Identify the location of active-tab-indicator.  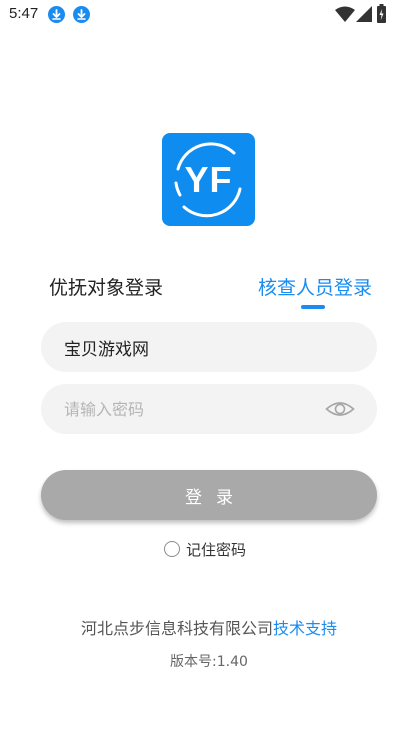
(313, 307).